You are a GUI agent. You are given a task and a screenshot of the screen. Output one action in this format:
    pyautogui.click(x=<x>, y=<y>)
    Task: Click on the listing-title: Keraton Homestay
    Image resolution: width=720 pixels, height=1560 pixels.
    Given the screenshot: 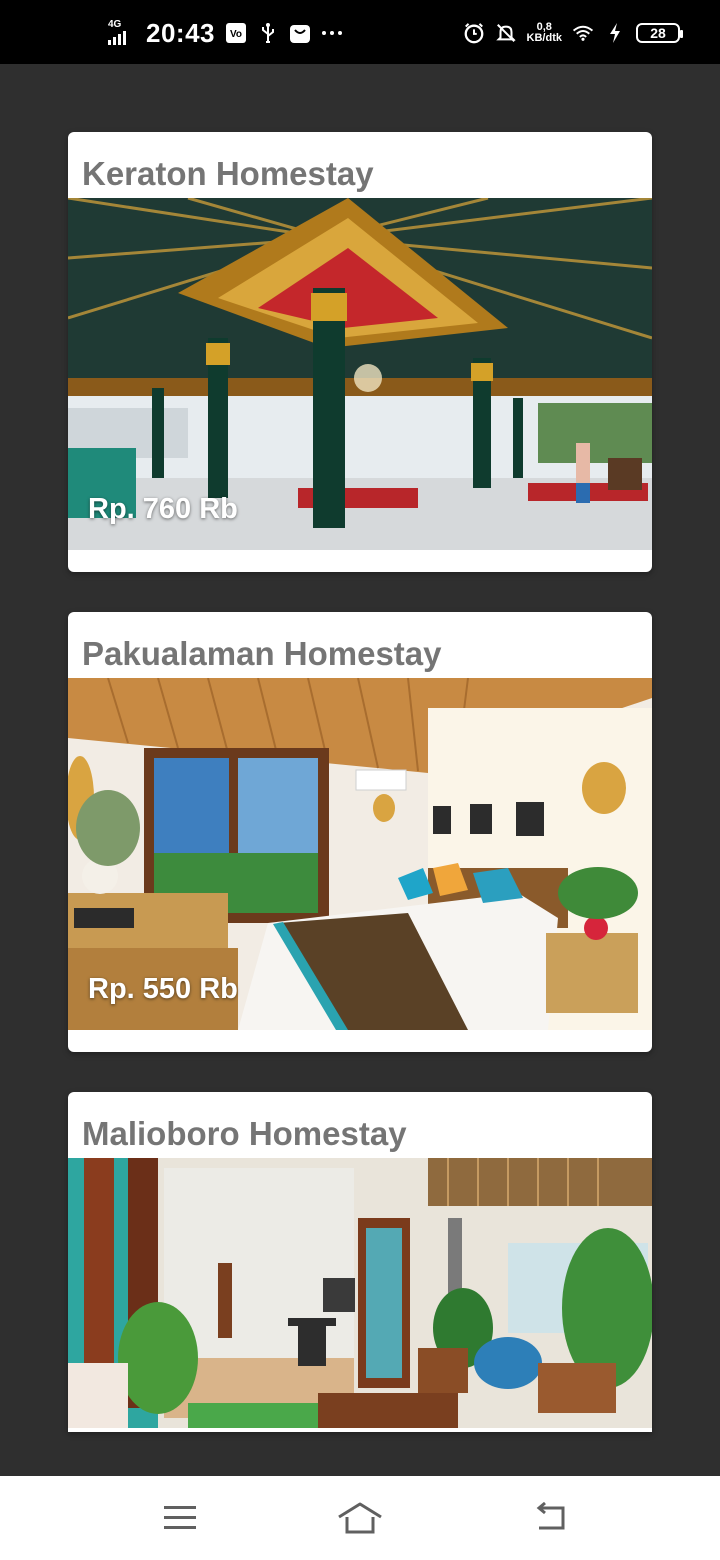 What is the action you would take?
    pyautogui.click(x=228, y=173)
    